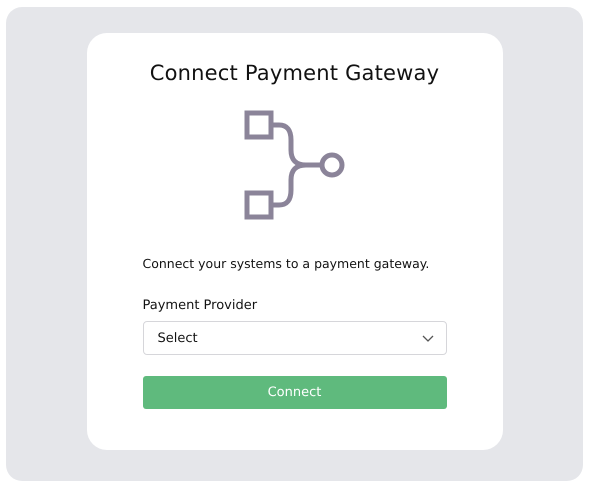 Image resolution: width=589 pixels, height=489 pixels. What do you see at coordinates (428, 338) in the screenshot?
I see `chevron-down-icon` at bounding box center [428, 338].